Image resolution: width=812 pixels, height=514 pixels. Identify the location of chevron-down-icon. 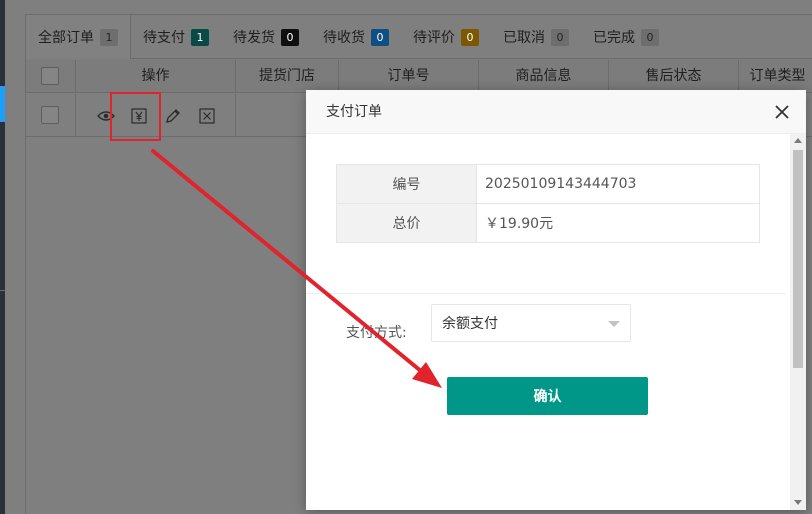
(614, 324).